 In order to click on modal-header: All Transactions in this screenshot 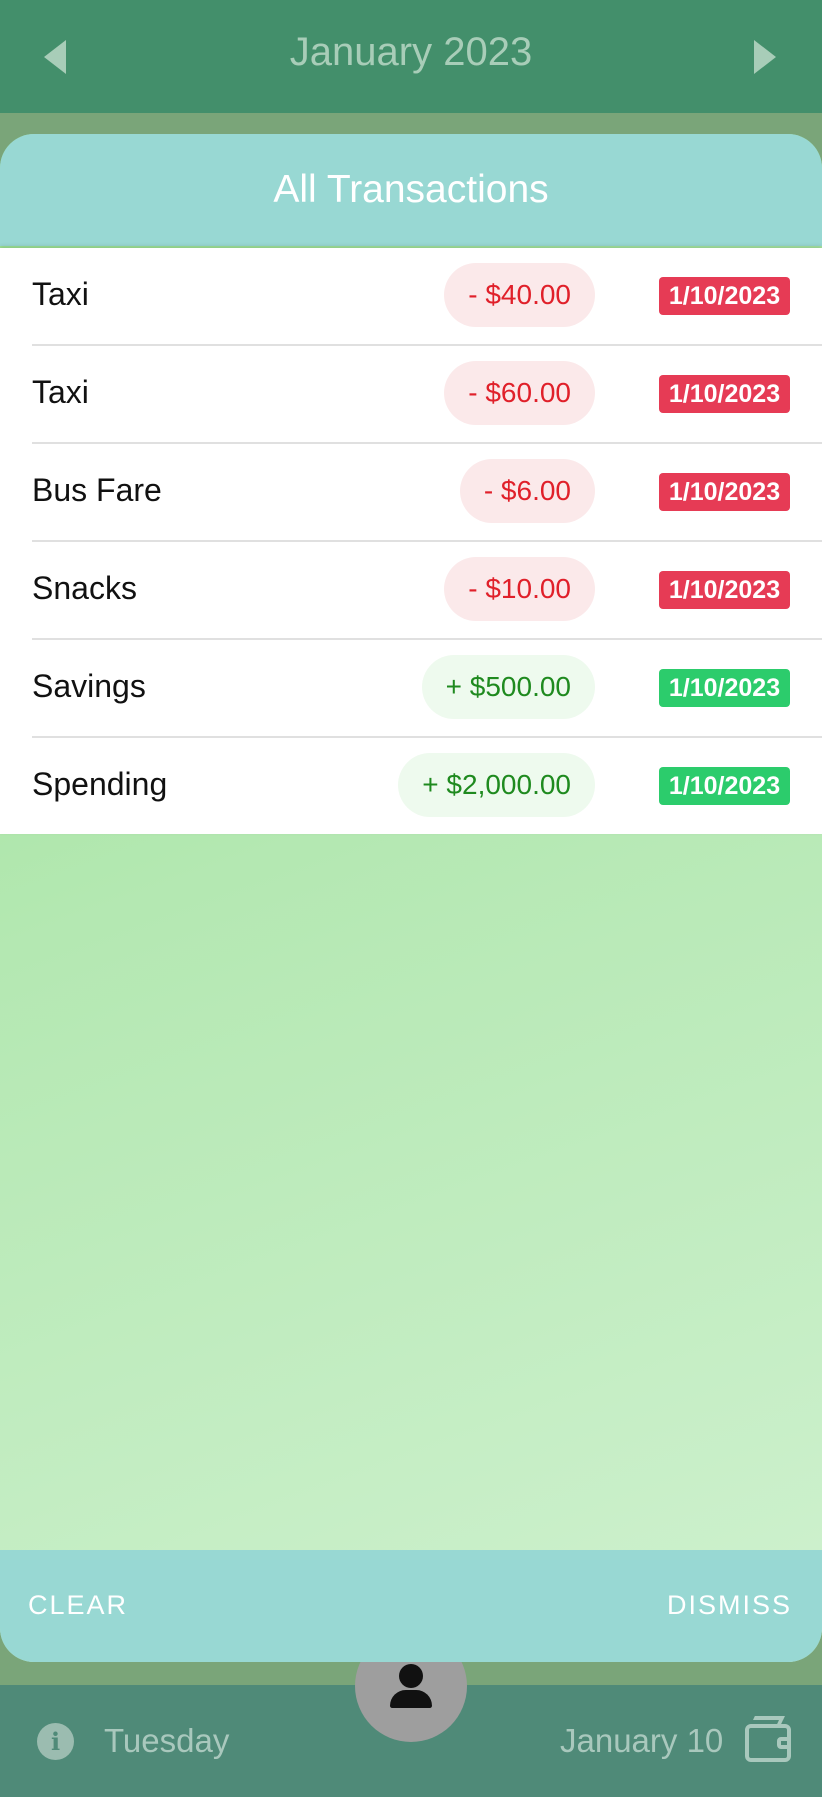, I will do `click(411, 190)`.